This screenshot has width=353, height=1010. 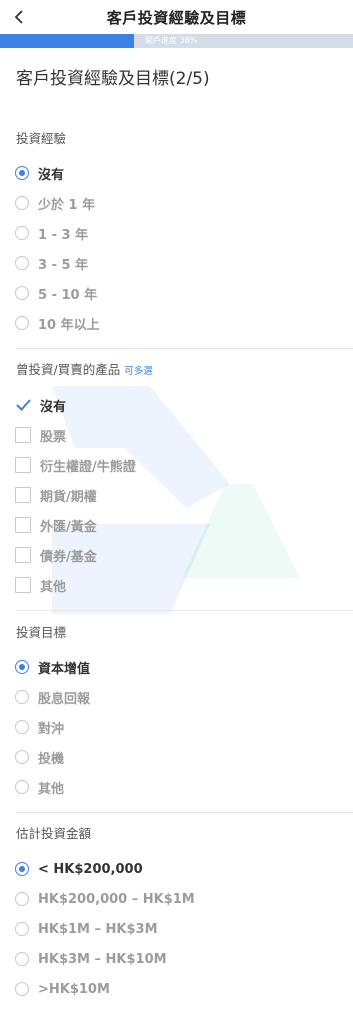 What do you see at coordinates (90, 869) in the screenshot?
I see `option-label: < HK$200,000` at bounding box center [90, 869].